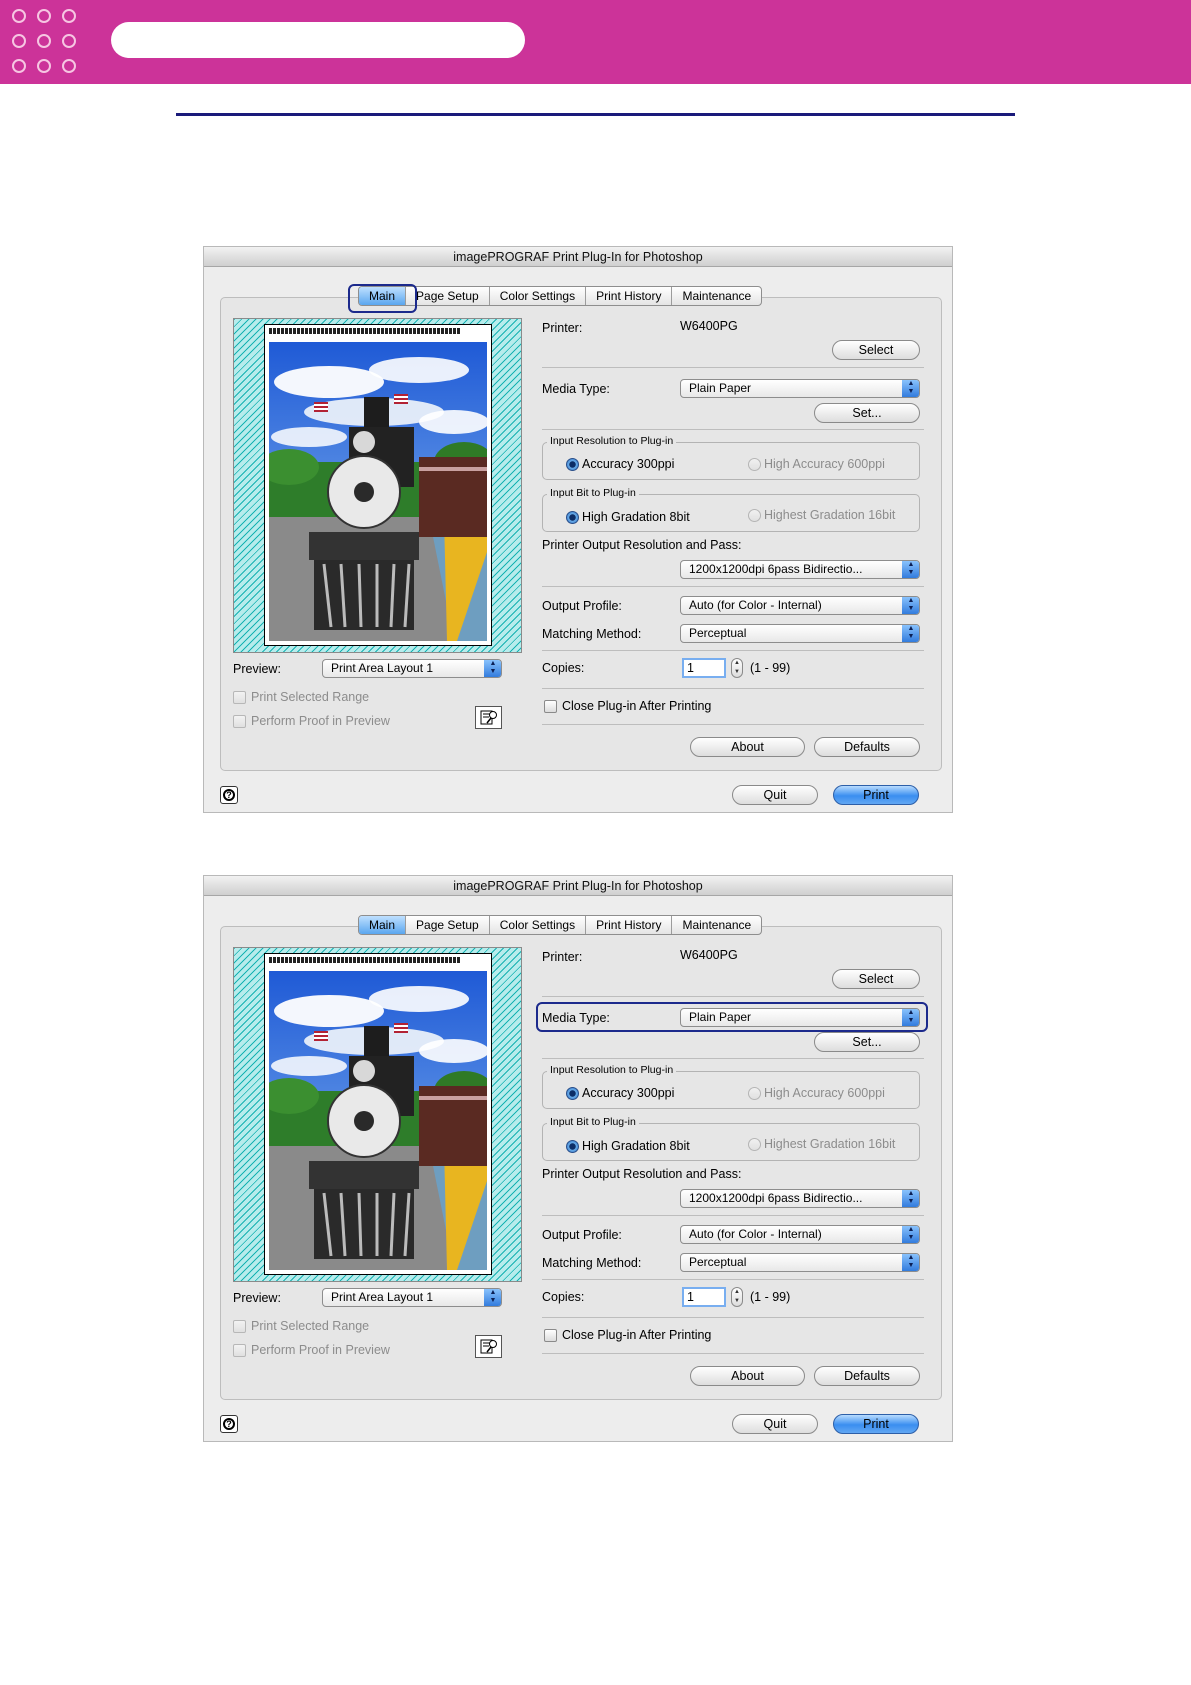  I want to click on input-bit-title: Input Bit to Plug-in, so click(593, 493).